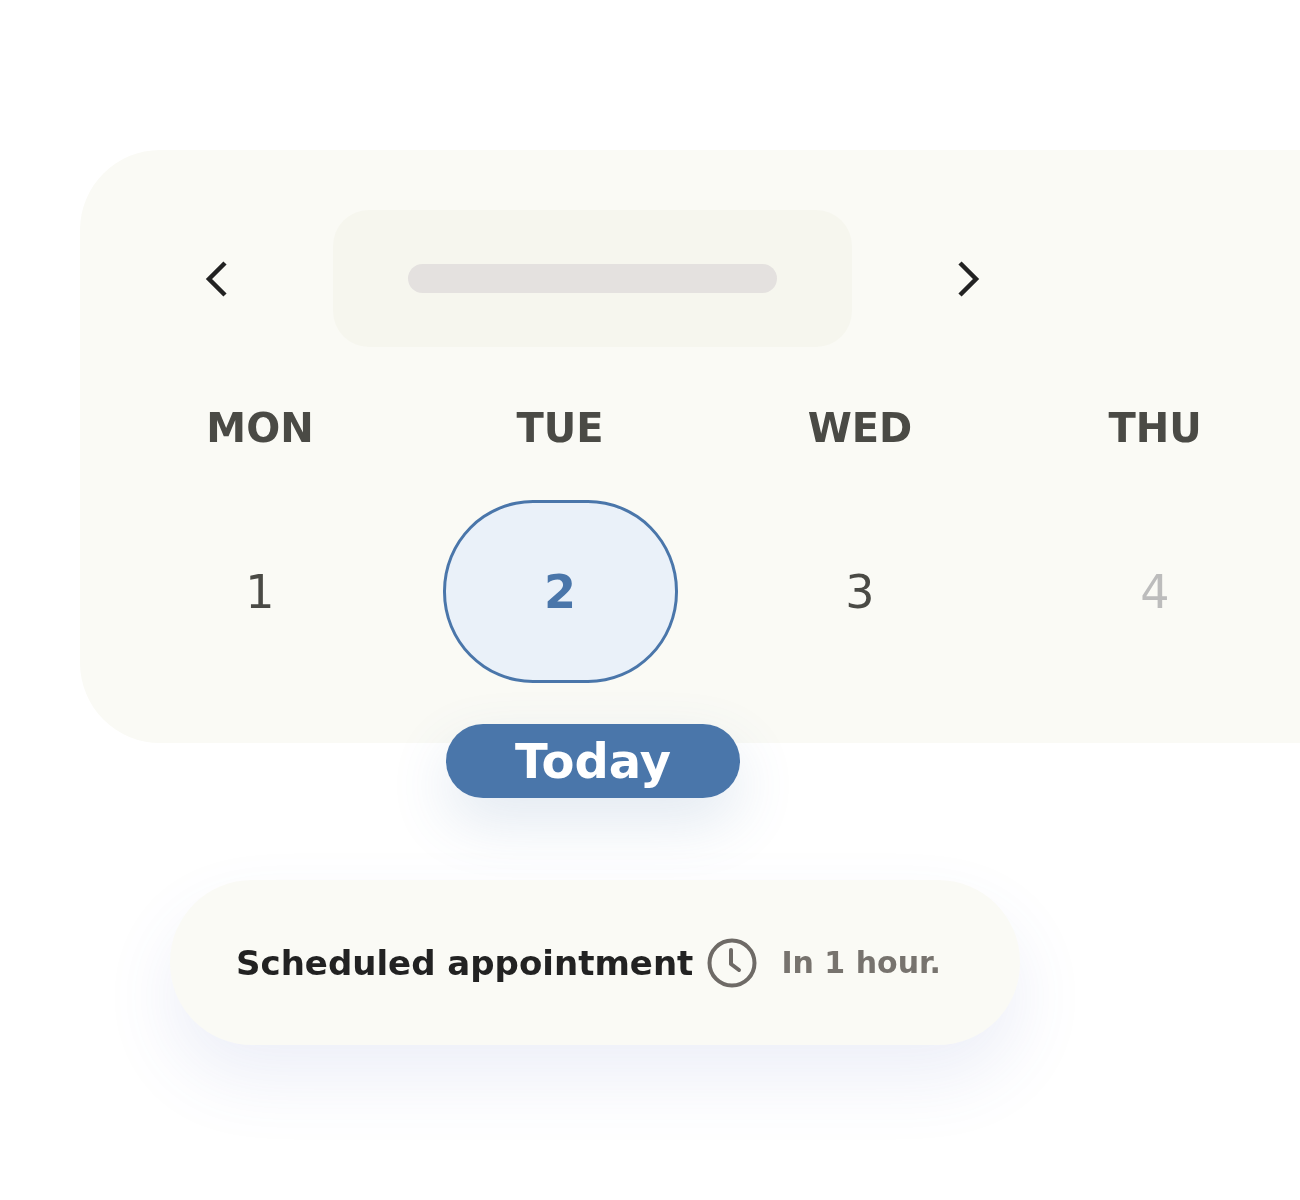 The image size is (1300, 1200). Describe the element at coordinates (260, 428) in the screenshot. I see `weekday-label: MON` at that location.